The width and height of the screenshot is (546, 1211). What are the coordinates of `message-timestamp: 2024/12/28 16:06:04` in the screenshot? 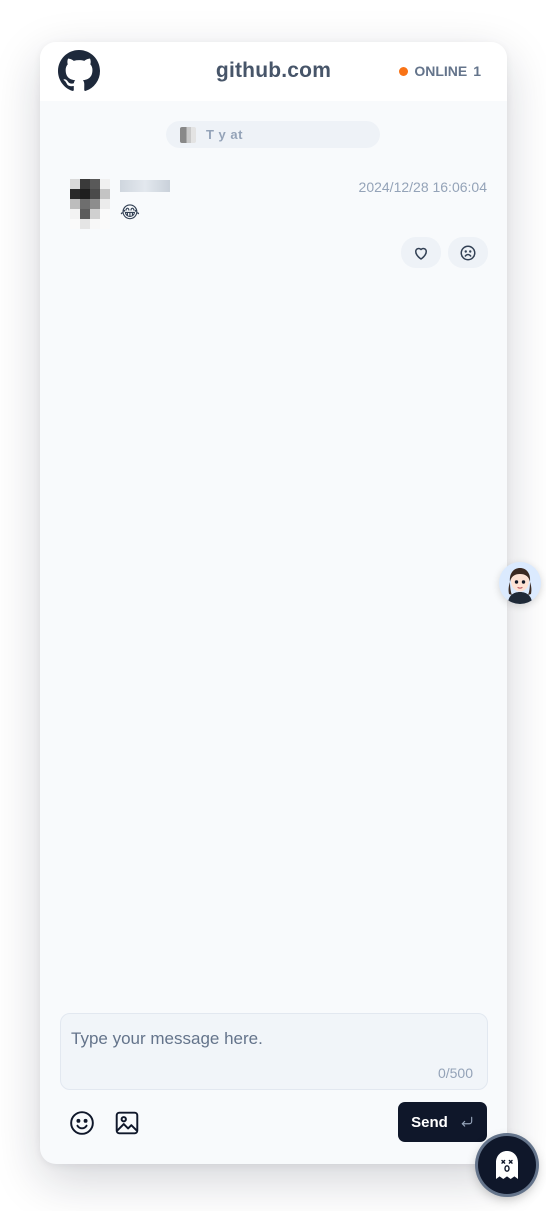 It's located at (422, 187).